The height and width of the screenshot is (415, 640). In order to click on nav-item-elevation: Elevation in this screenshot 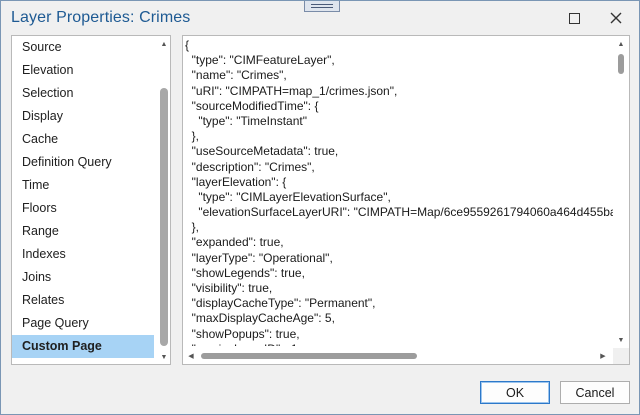, I will do `click(83, 70)`.